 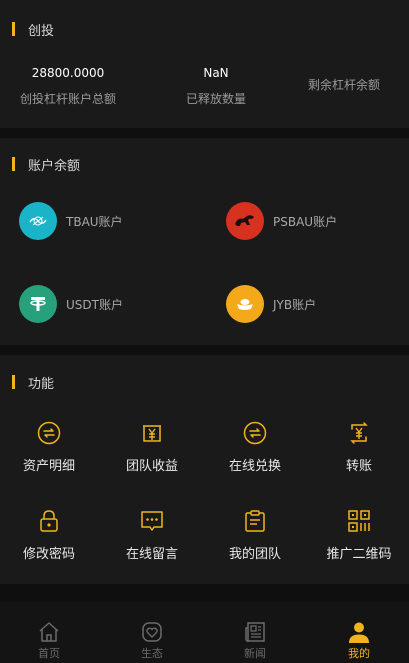 What do you see at coordinates (359, 554) in the screenshot?
I see `function-qr-code-label: 推广二维码` at bounding box center [359, 554].